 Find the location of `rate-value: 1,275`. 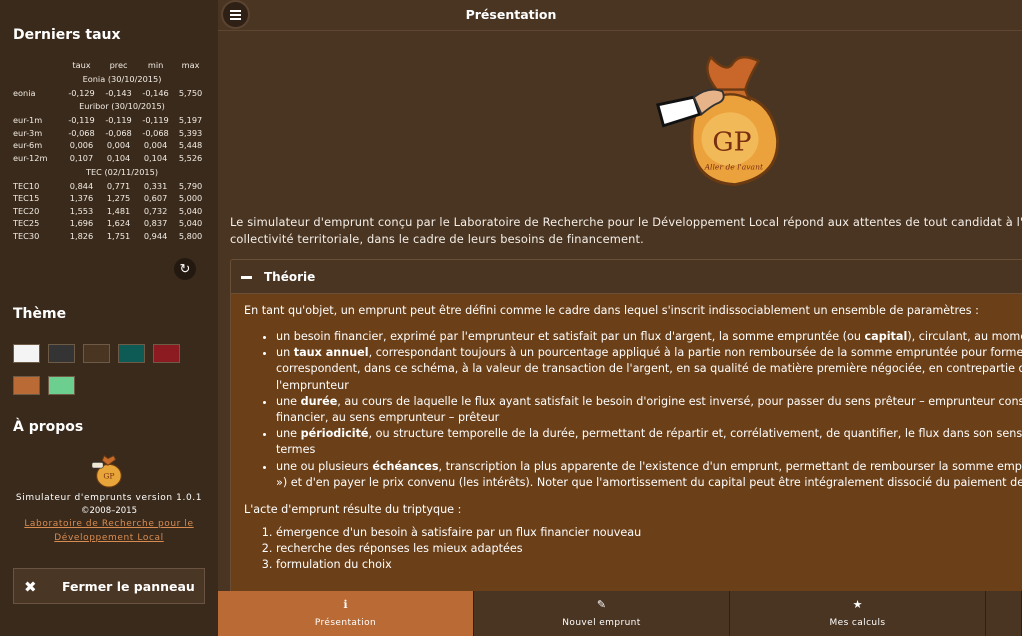

rate-value: 1,275 is located at coordinates (118, 198).